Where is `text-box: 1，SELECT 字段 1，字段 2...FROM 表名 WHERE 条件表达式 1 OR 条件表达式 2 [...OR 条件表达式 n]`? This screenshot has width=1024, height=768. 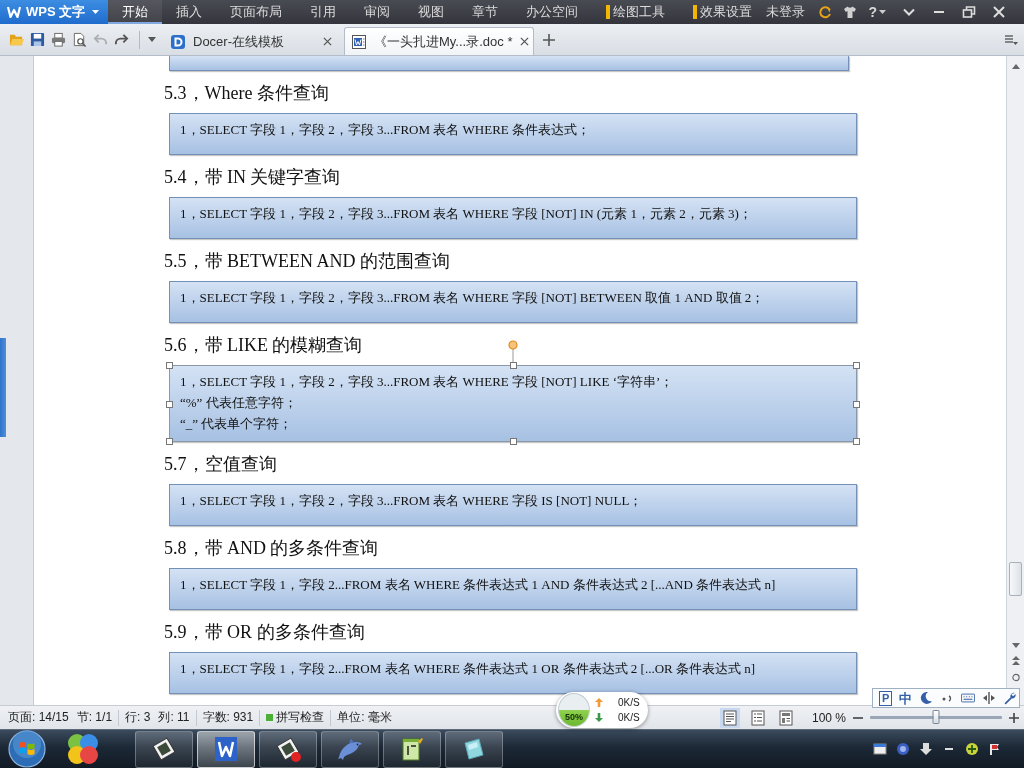 text-box: 1，SELECT 字段 1，字段 2...FROM 表名 WHERE 条件表达式 1 OR 条件表达式 2 [...OR 条件表达式 n] is located at coordinates (513, 673).